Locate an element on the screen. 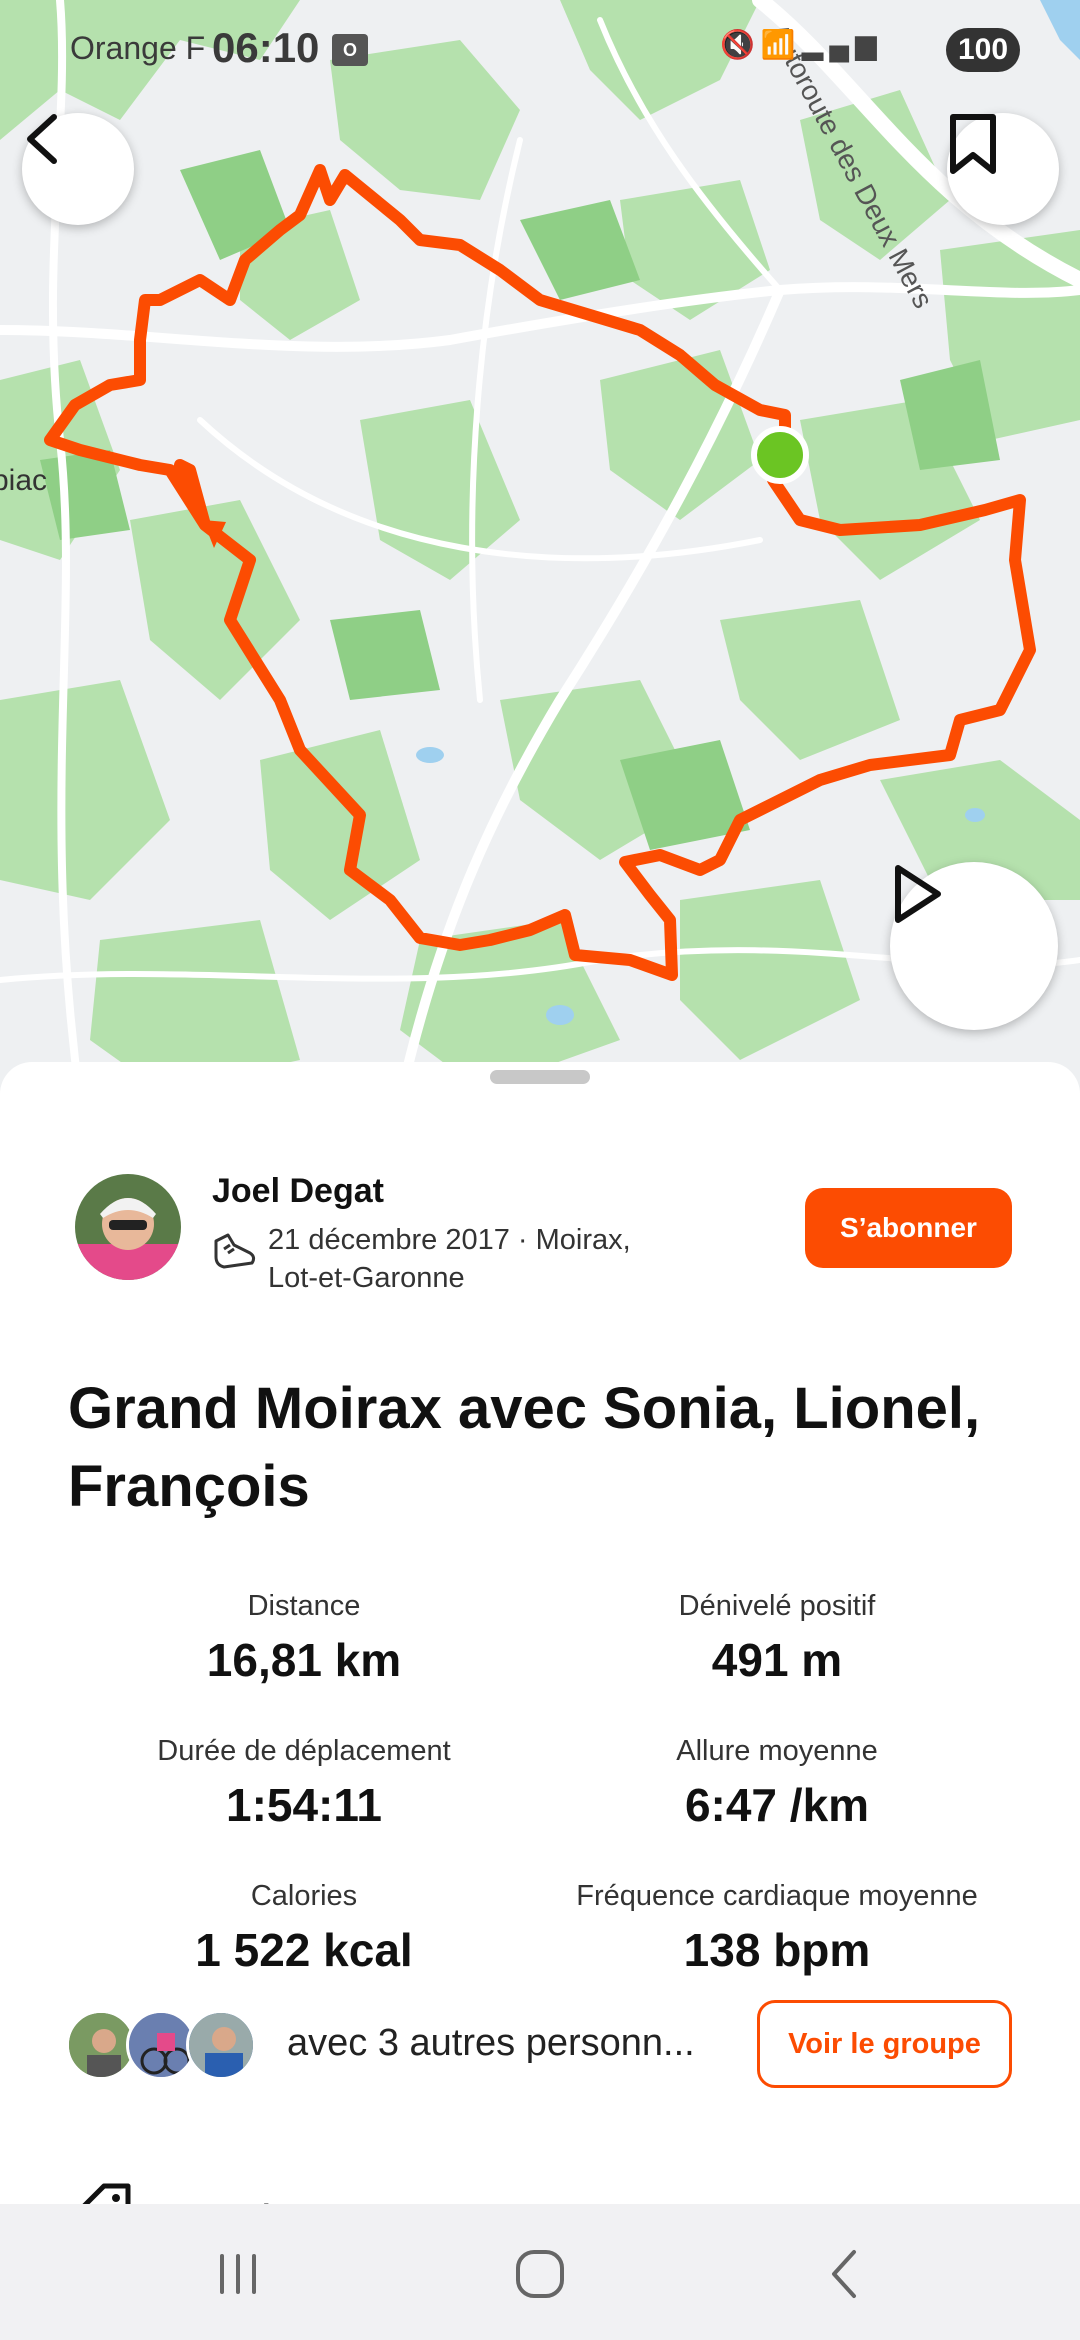 The image size is (1080, 2340). system-back-button is located at coordinates (844, 2274).